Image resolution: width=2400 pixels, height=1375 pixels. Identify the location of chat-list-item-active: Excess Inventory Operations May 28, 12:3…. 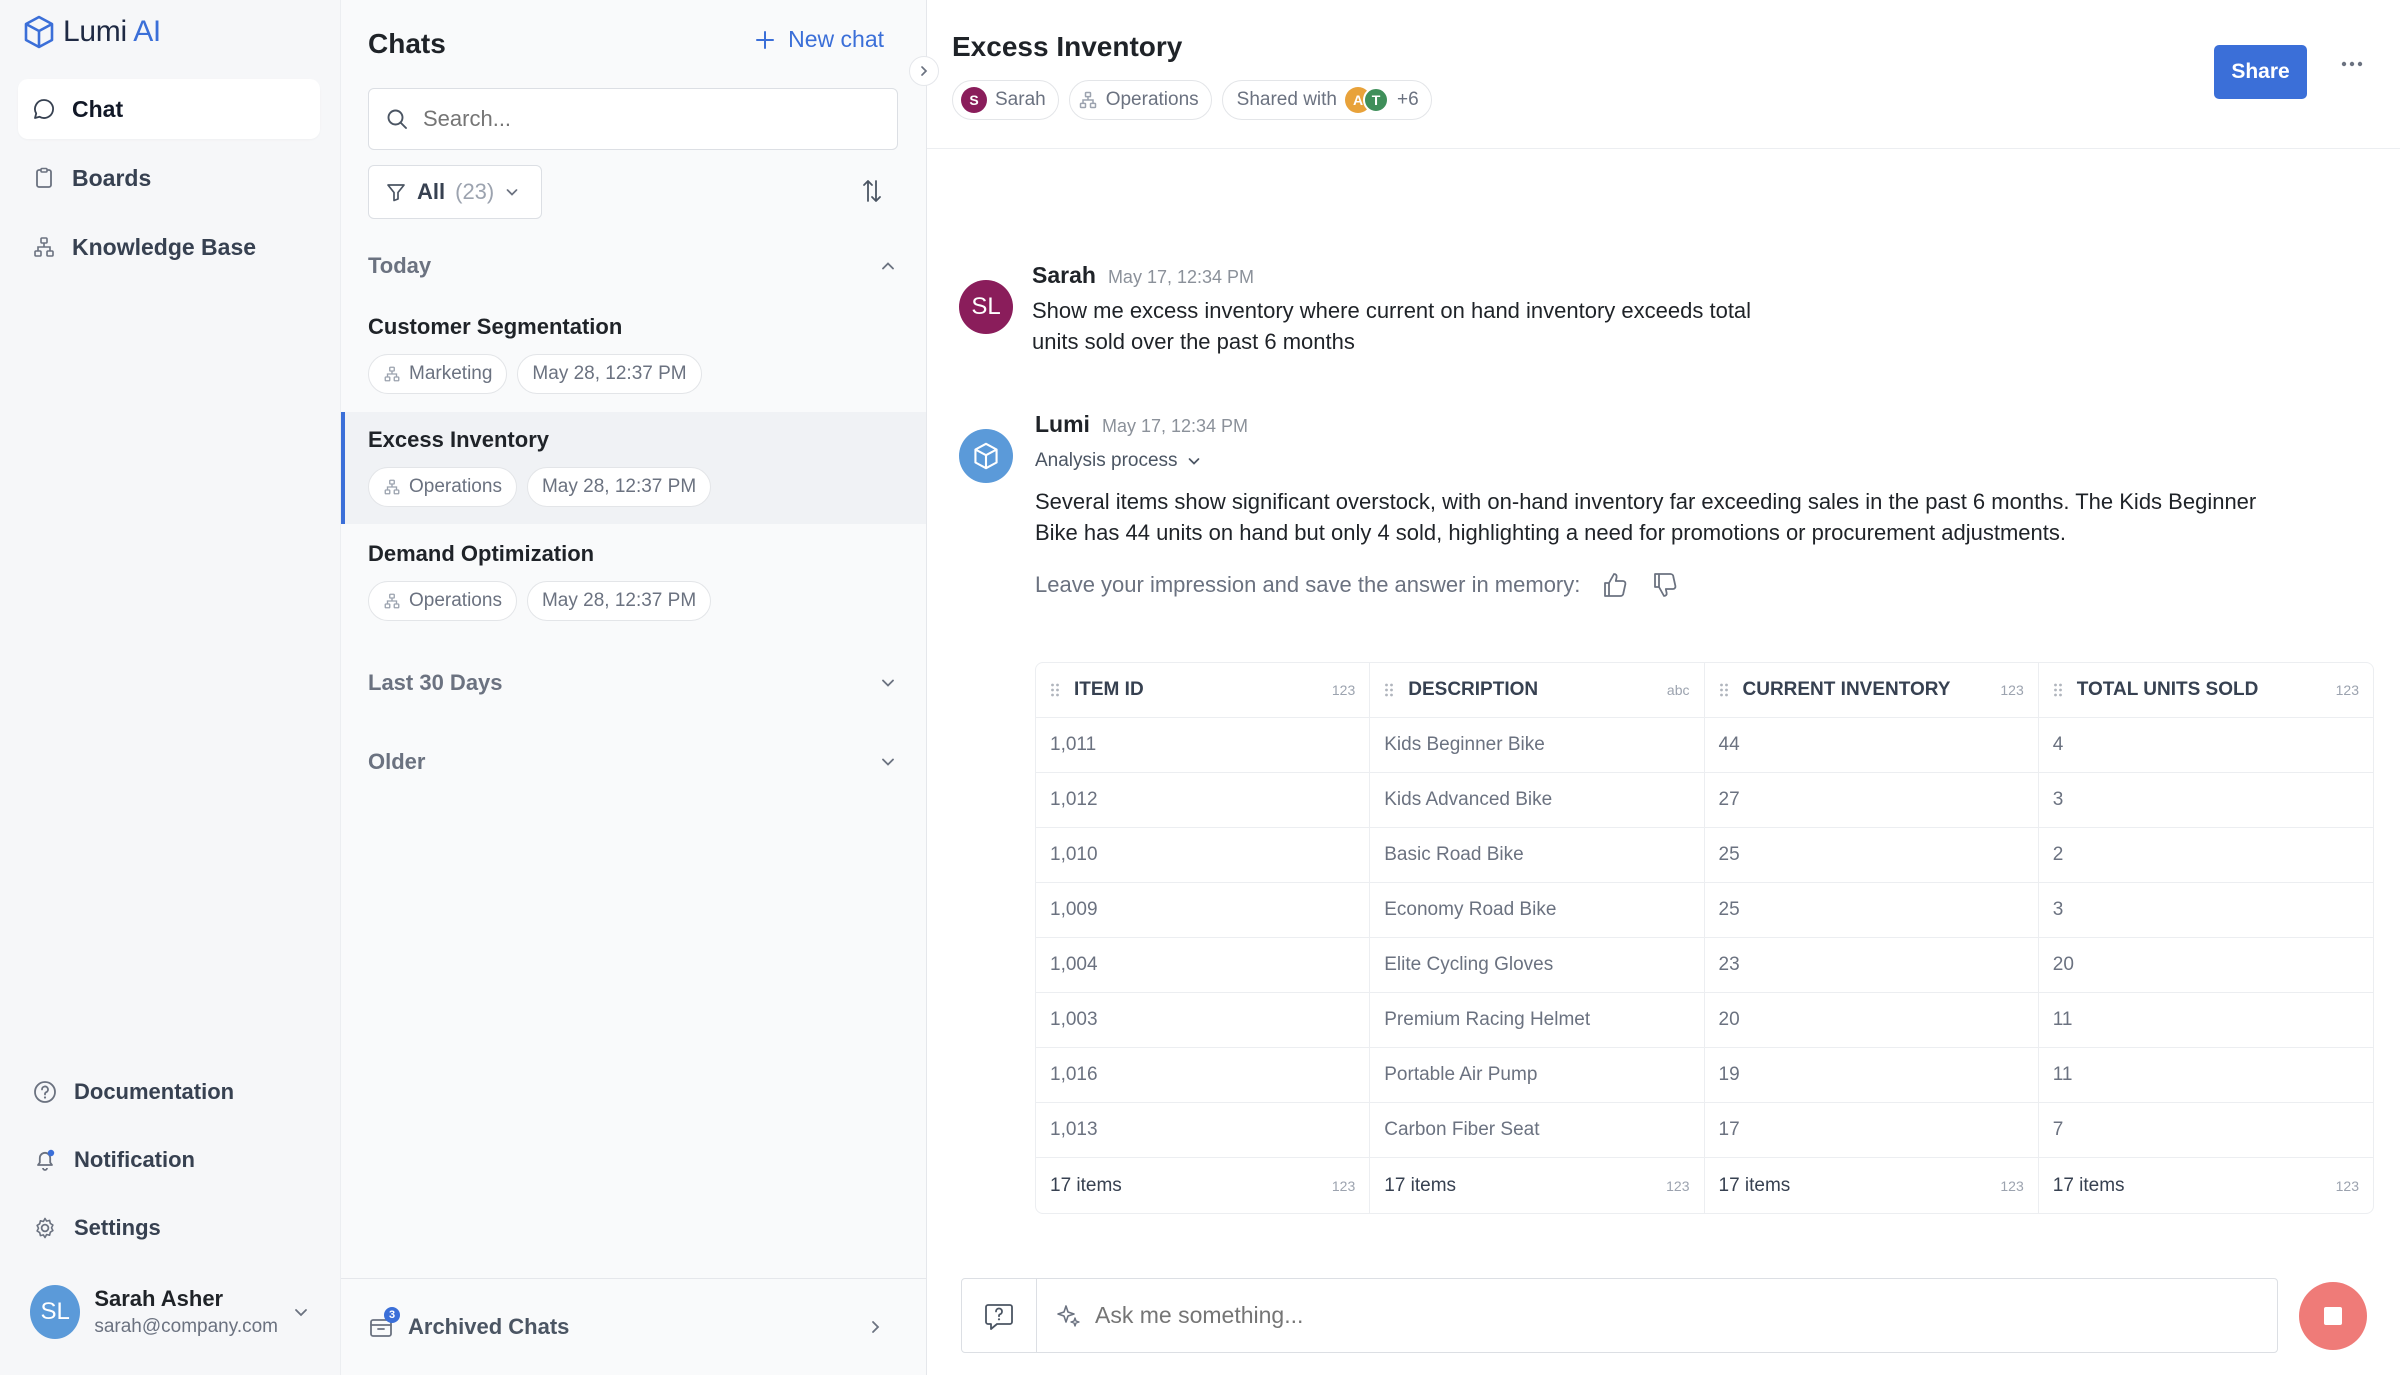
(633, 468).